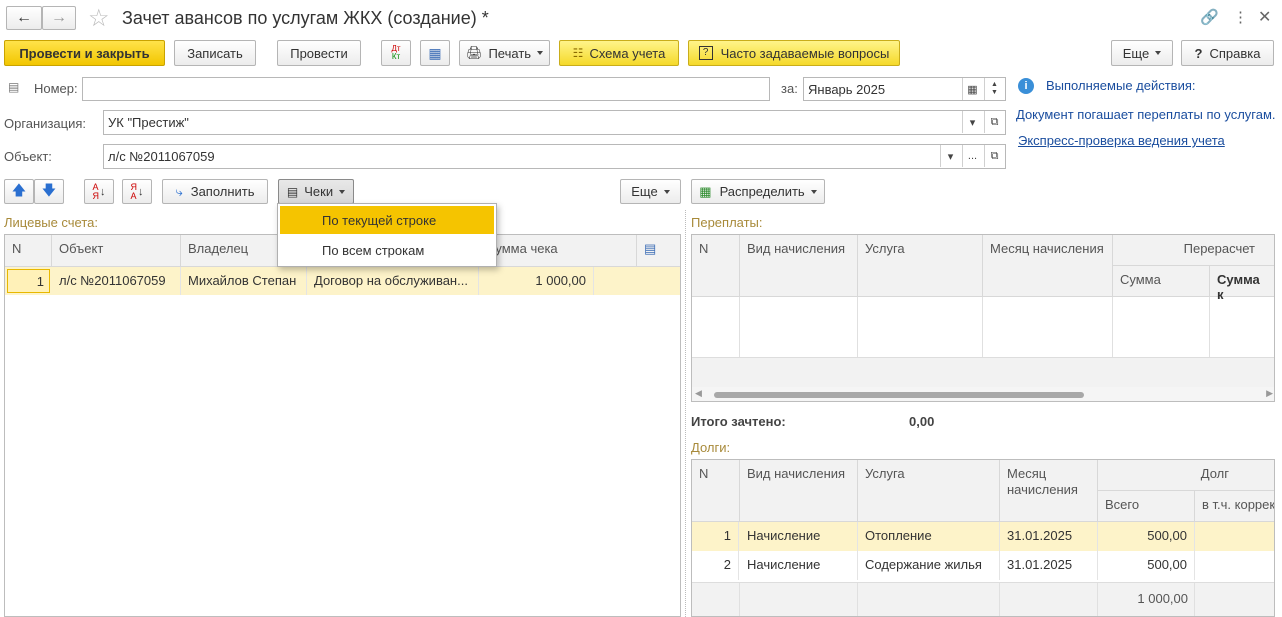 The width and height of the screenshot is (1282, 617). What do you see at coordinates (387, 235) in the screenshot?
I see `checks-menu: По текущей строке По всем строкам` at bounding box center [387, 235].